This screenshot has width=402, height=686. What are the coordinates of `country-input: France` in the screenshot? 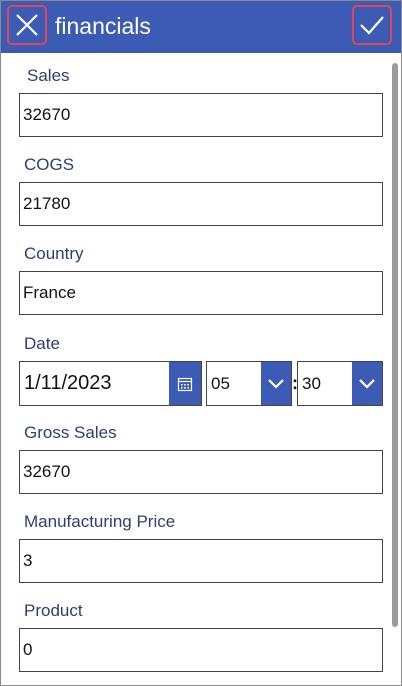 It's located at (201, 293).